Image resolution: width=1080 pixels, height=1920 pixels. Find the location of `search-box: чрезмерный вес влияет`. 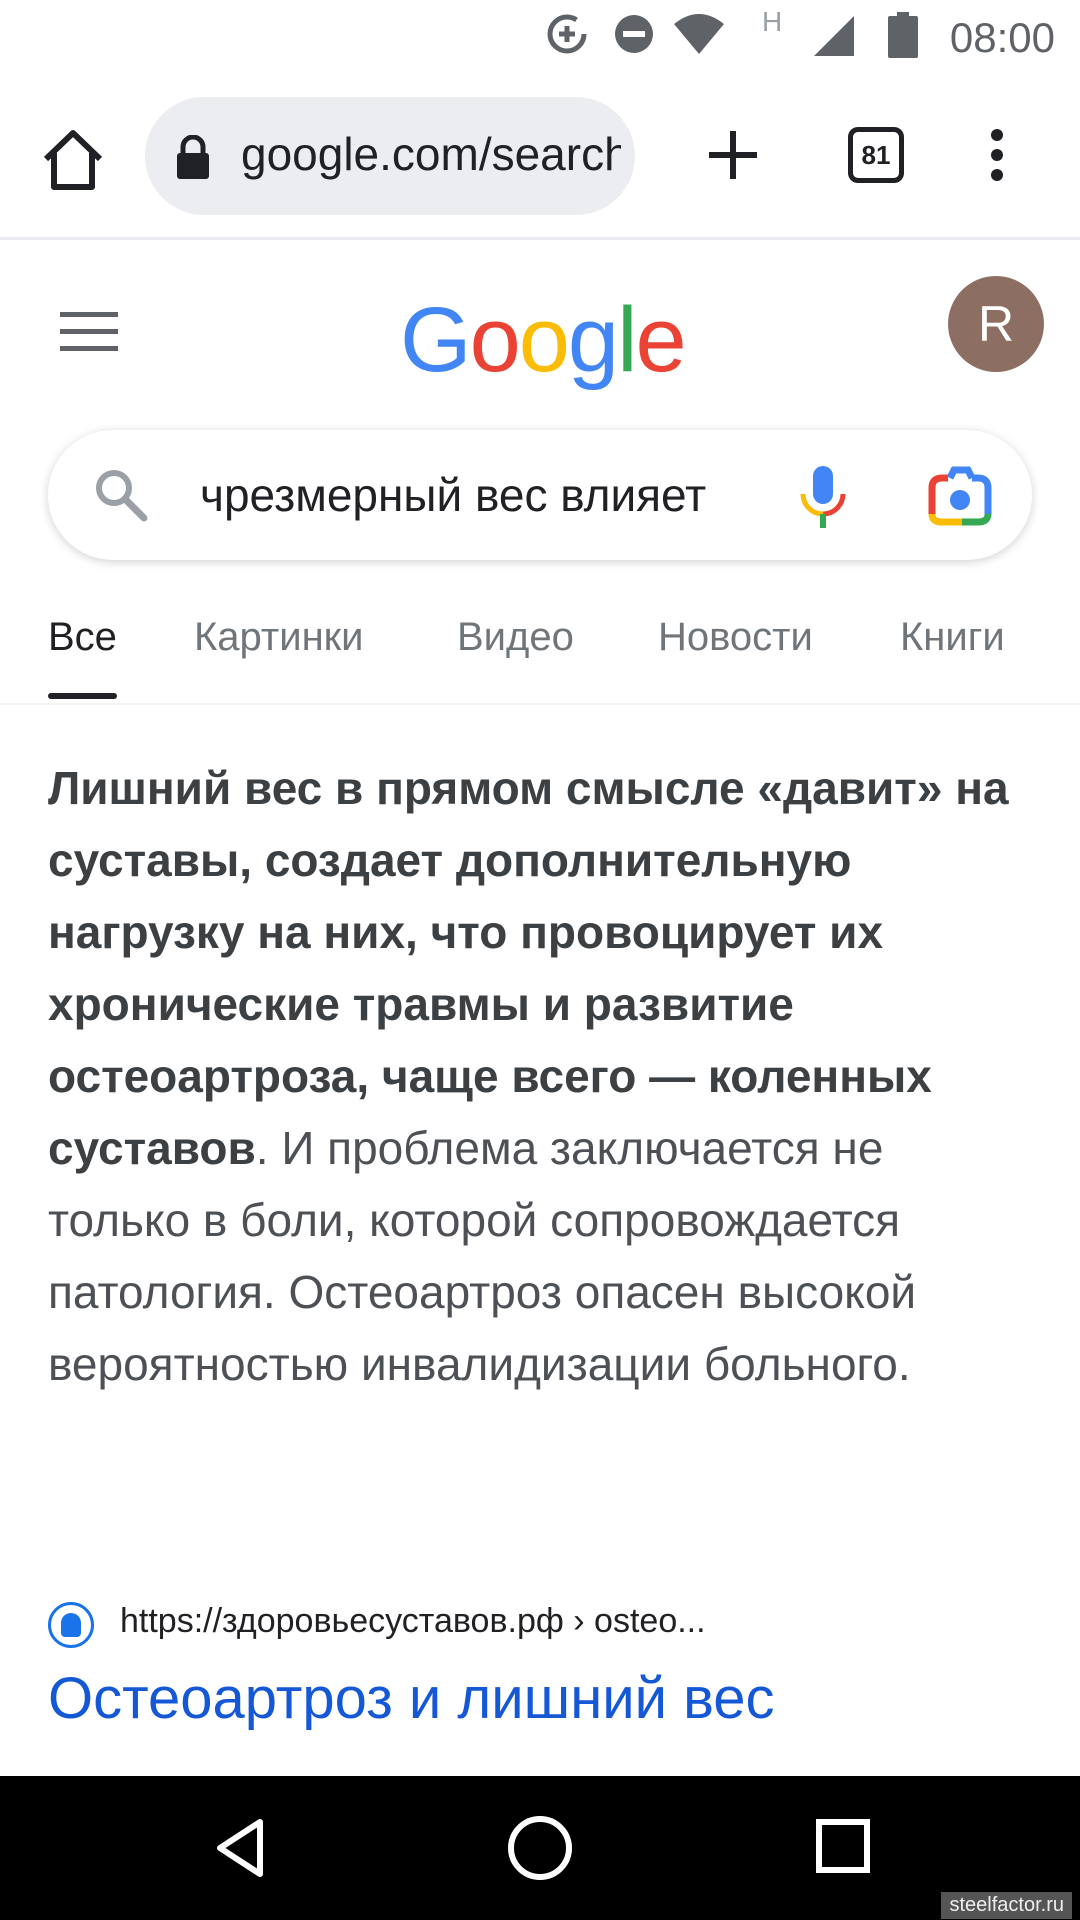

search-box: чрезмерный вес влияет is located at coordinates (540, 495).